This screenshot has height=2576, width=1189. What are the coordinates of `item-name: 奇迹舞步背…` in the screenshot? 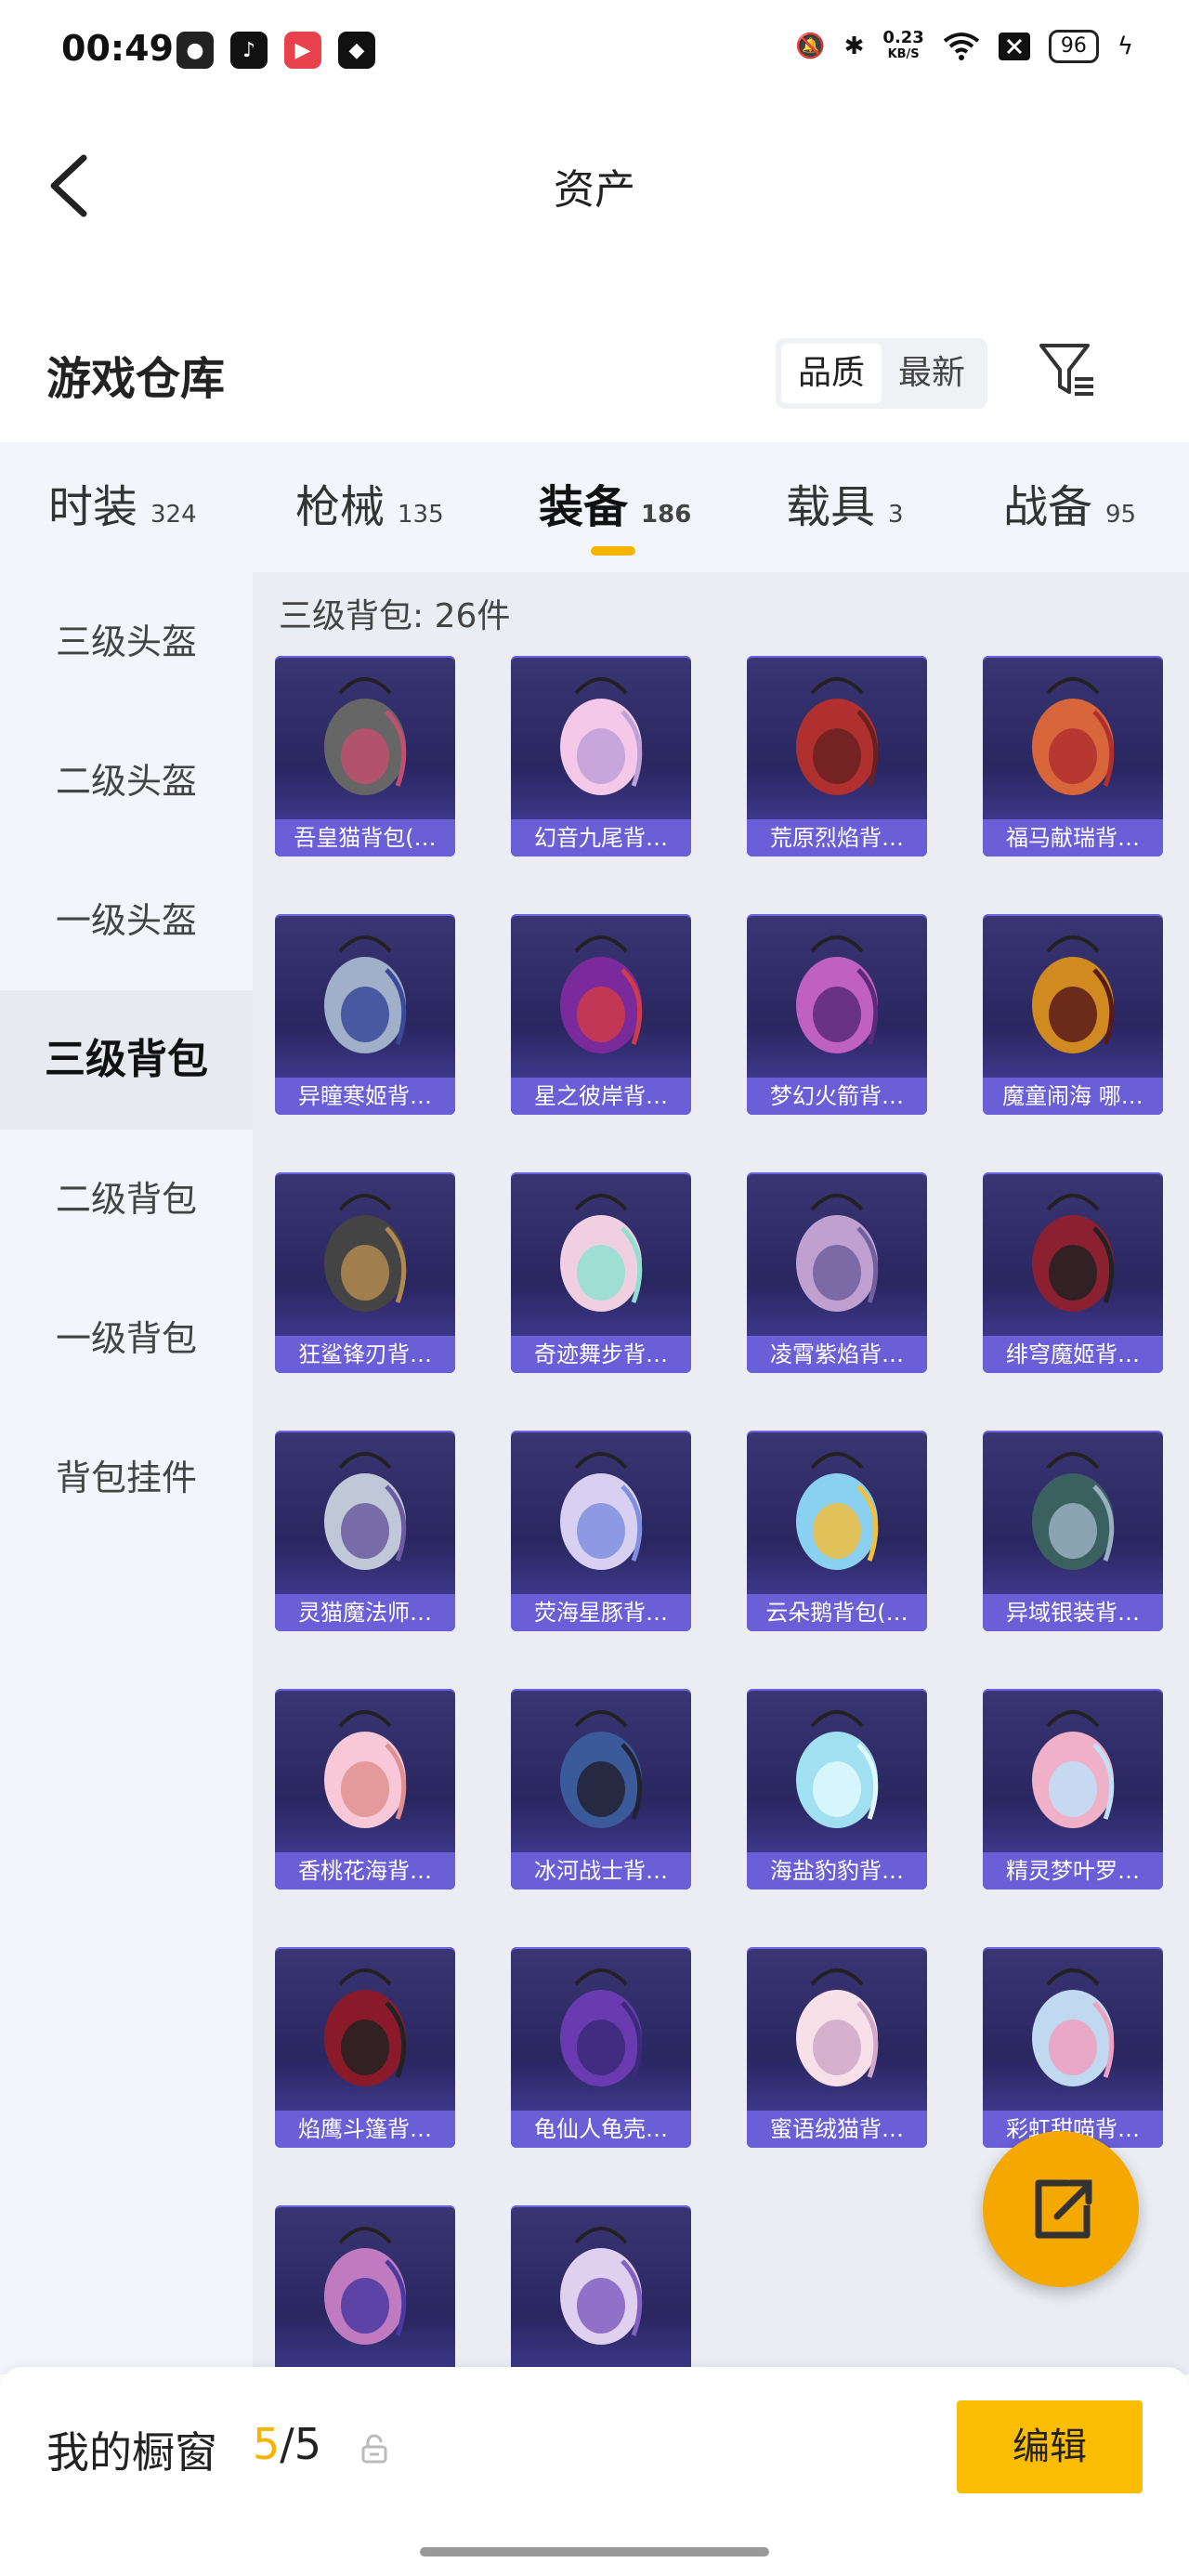 It's located at (601, 1354).